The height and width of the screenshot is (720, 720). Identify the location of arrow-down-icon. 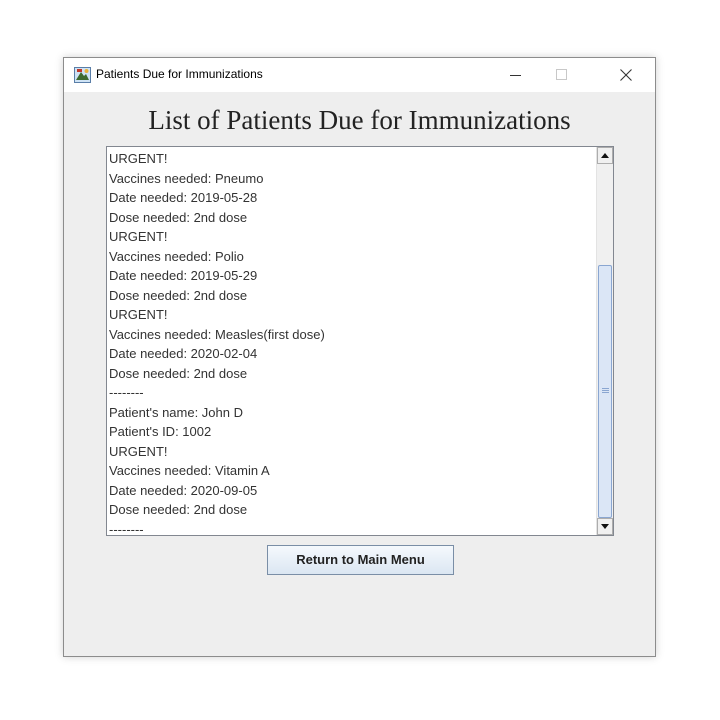
(605, 526).